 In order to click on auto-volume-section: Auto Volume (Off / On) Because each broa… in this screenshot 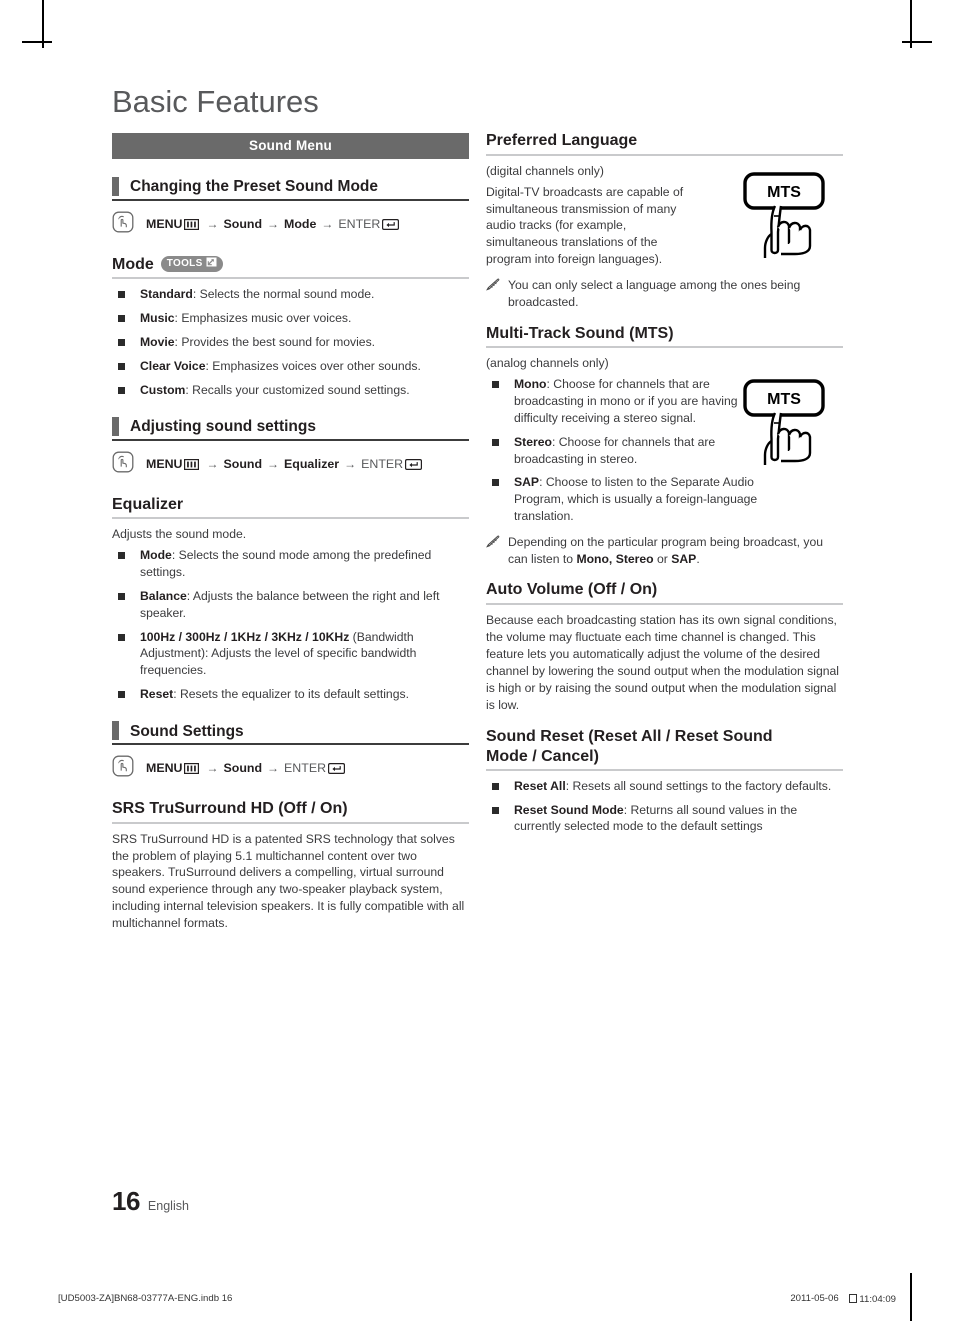, I will do `click(664, 647)`.